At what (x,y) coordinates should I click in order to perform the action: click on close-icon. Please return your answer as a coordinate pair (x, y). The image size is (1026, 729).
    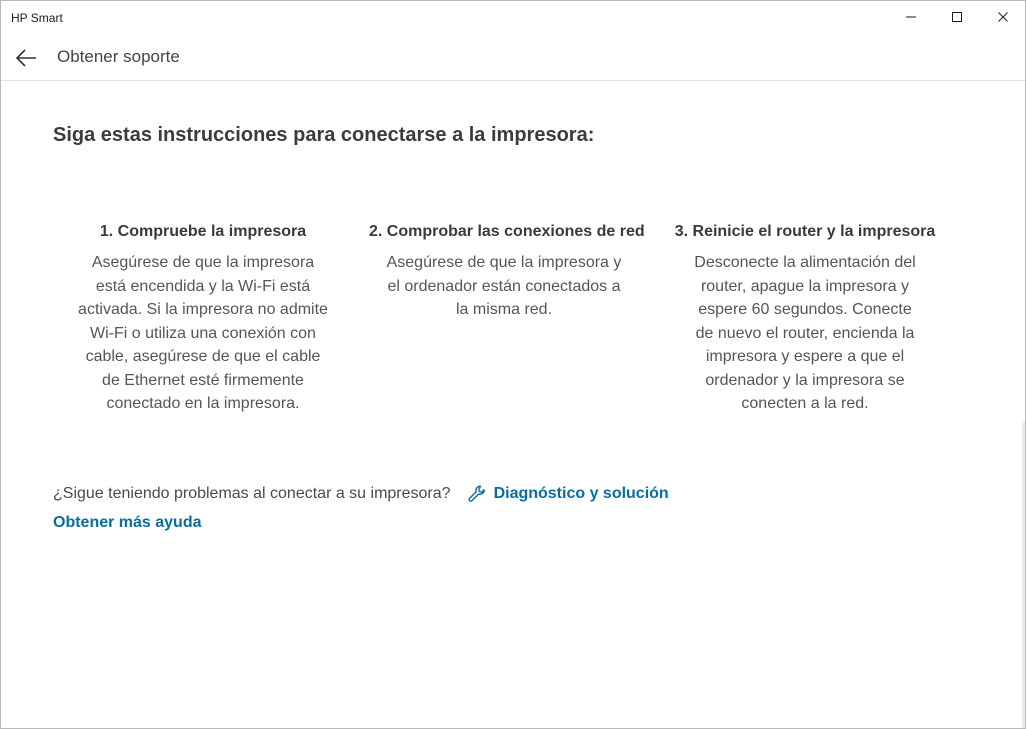
    Looking at the image, I should click on (1003, 17).